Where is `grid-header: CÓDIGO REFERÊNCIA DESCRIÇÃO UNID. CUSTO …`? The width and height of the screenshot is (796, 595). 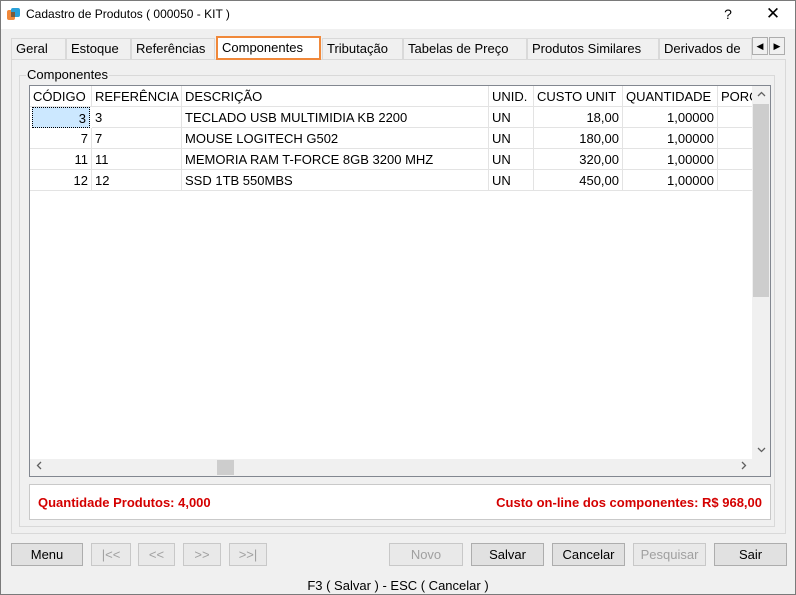
grid-header: CÓDIGO REFERÊNCIA DESCRIÇÃO UNID. CUSTO … is located at coordinates (391, 96).